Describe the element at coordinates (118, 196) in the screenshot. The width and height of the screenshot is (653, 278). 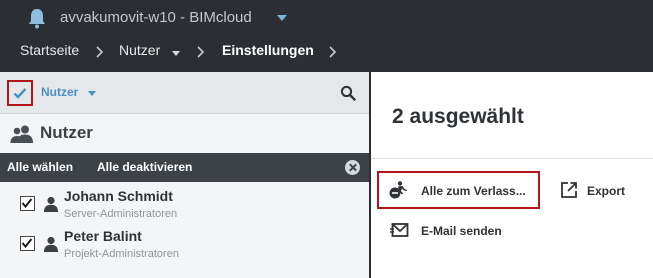
I see `user-name: Johann Schmidt` at that location.